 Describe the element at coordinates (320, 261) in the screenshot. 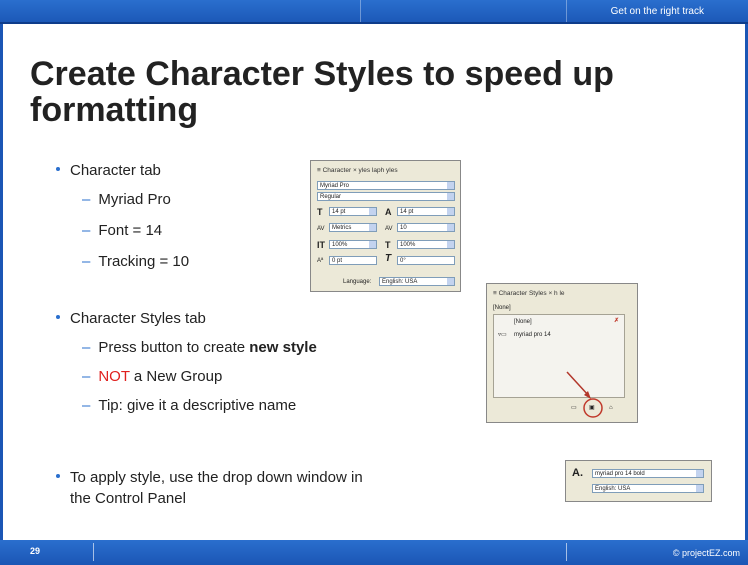

I see `baseline-icon: Aª` at that location.